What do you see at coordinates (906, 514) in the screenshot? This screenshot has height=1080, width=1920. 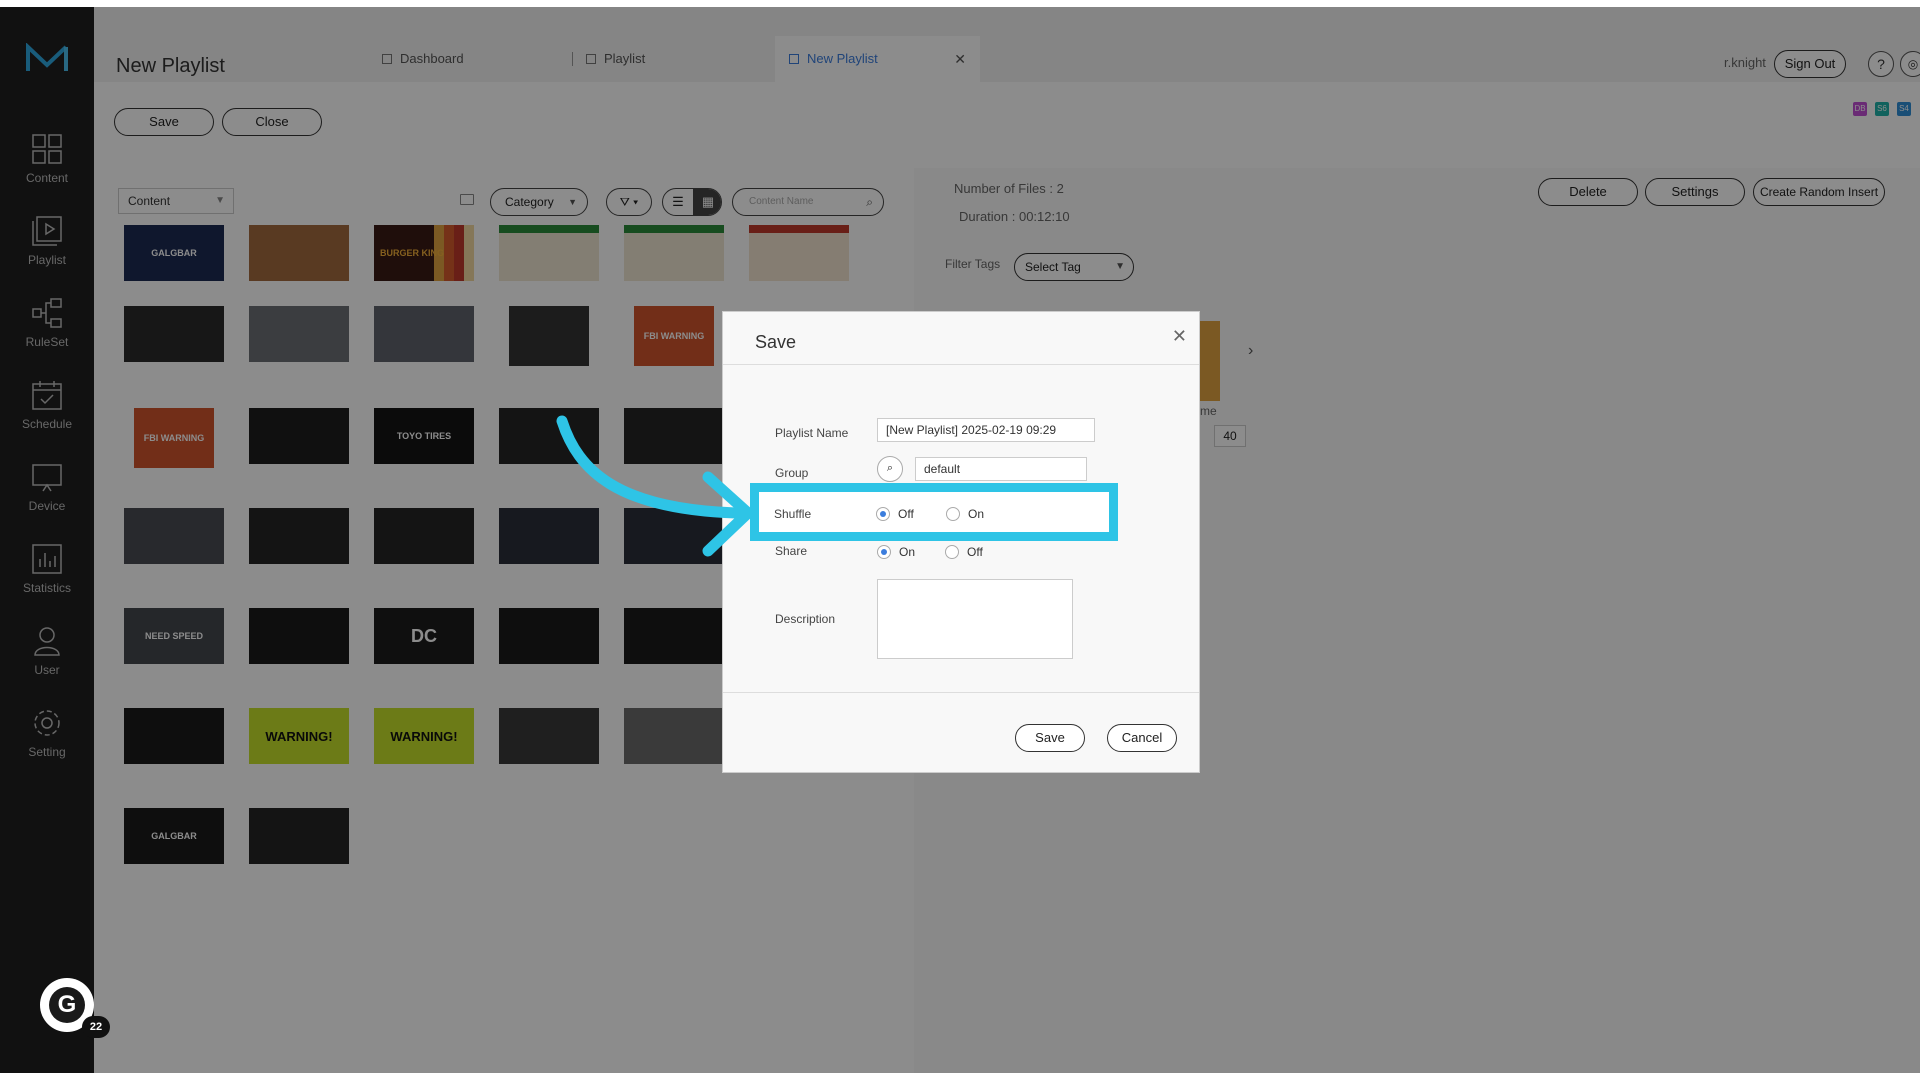 I see `shuffle-off-label: Off` at bounding box center [906, 514].